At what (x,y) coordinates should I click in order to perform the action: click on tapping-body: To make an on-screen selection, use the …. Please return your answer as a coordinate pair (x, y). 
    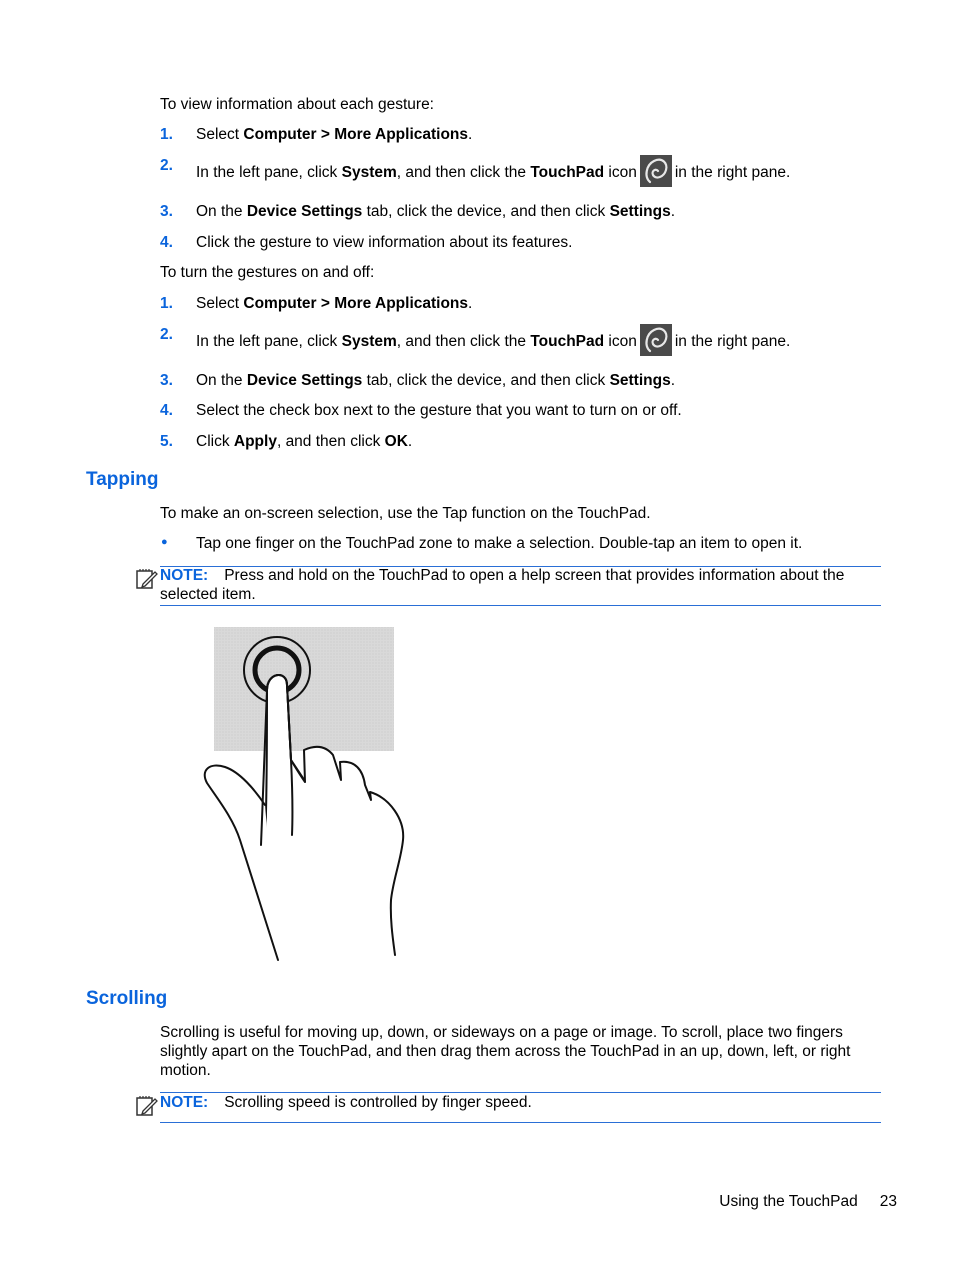
    Looking at the image, I should click on (405, 513).